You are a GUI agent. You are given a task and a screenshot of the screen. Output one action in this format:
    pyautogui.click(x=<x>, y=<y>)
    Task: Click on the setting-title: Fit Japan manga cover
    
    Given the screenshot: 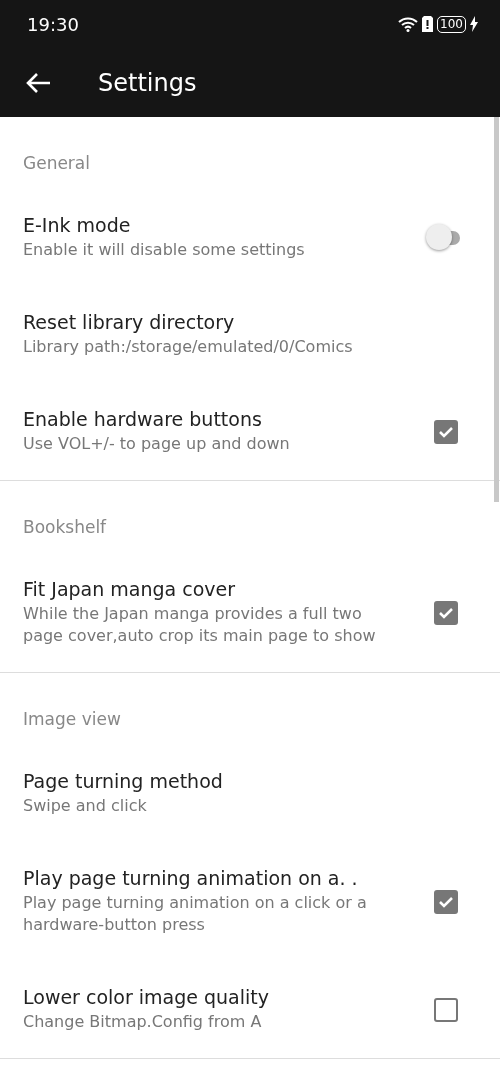 What is the action you would take?
    pyautogui.click(x=129, y=589)
    